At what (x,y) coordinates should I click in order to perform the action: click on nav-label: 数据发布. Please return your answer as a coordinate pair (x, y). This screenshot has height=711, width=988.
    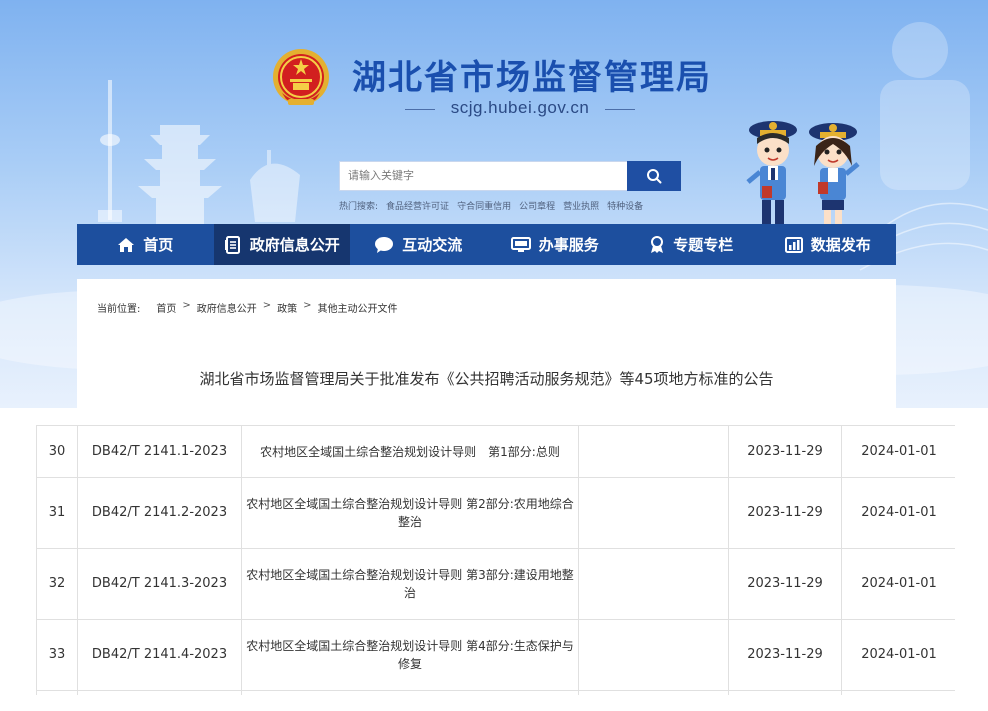
    Looking at the image, I should click on (840, 245).